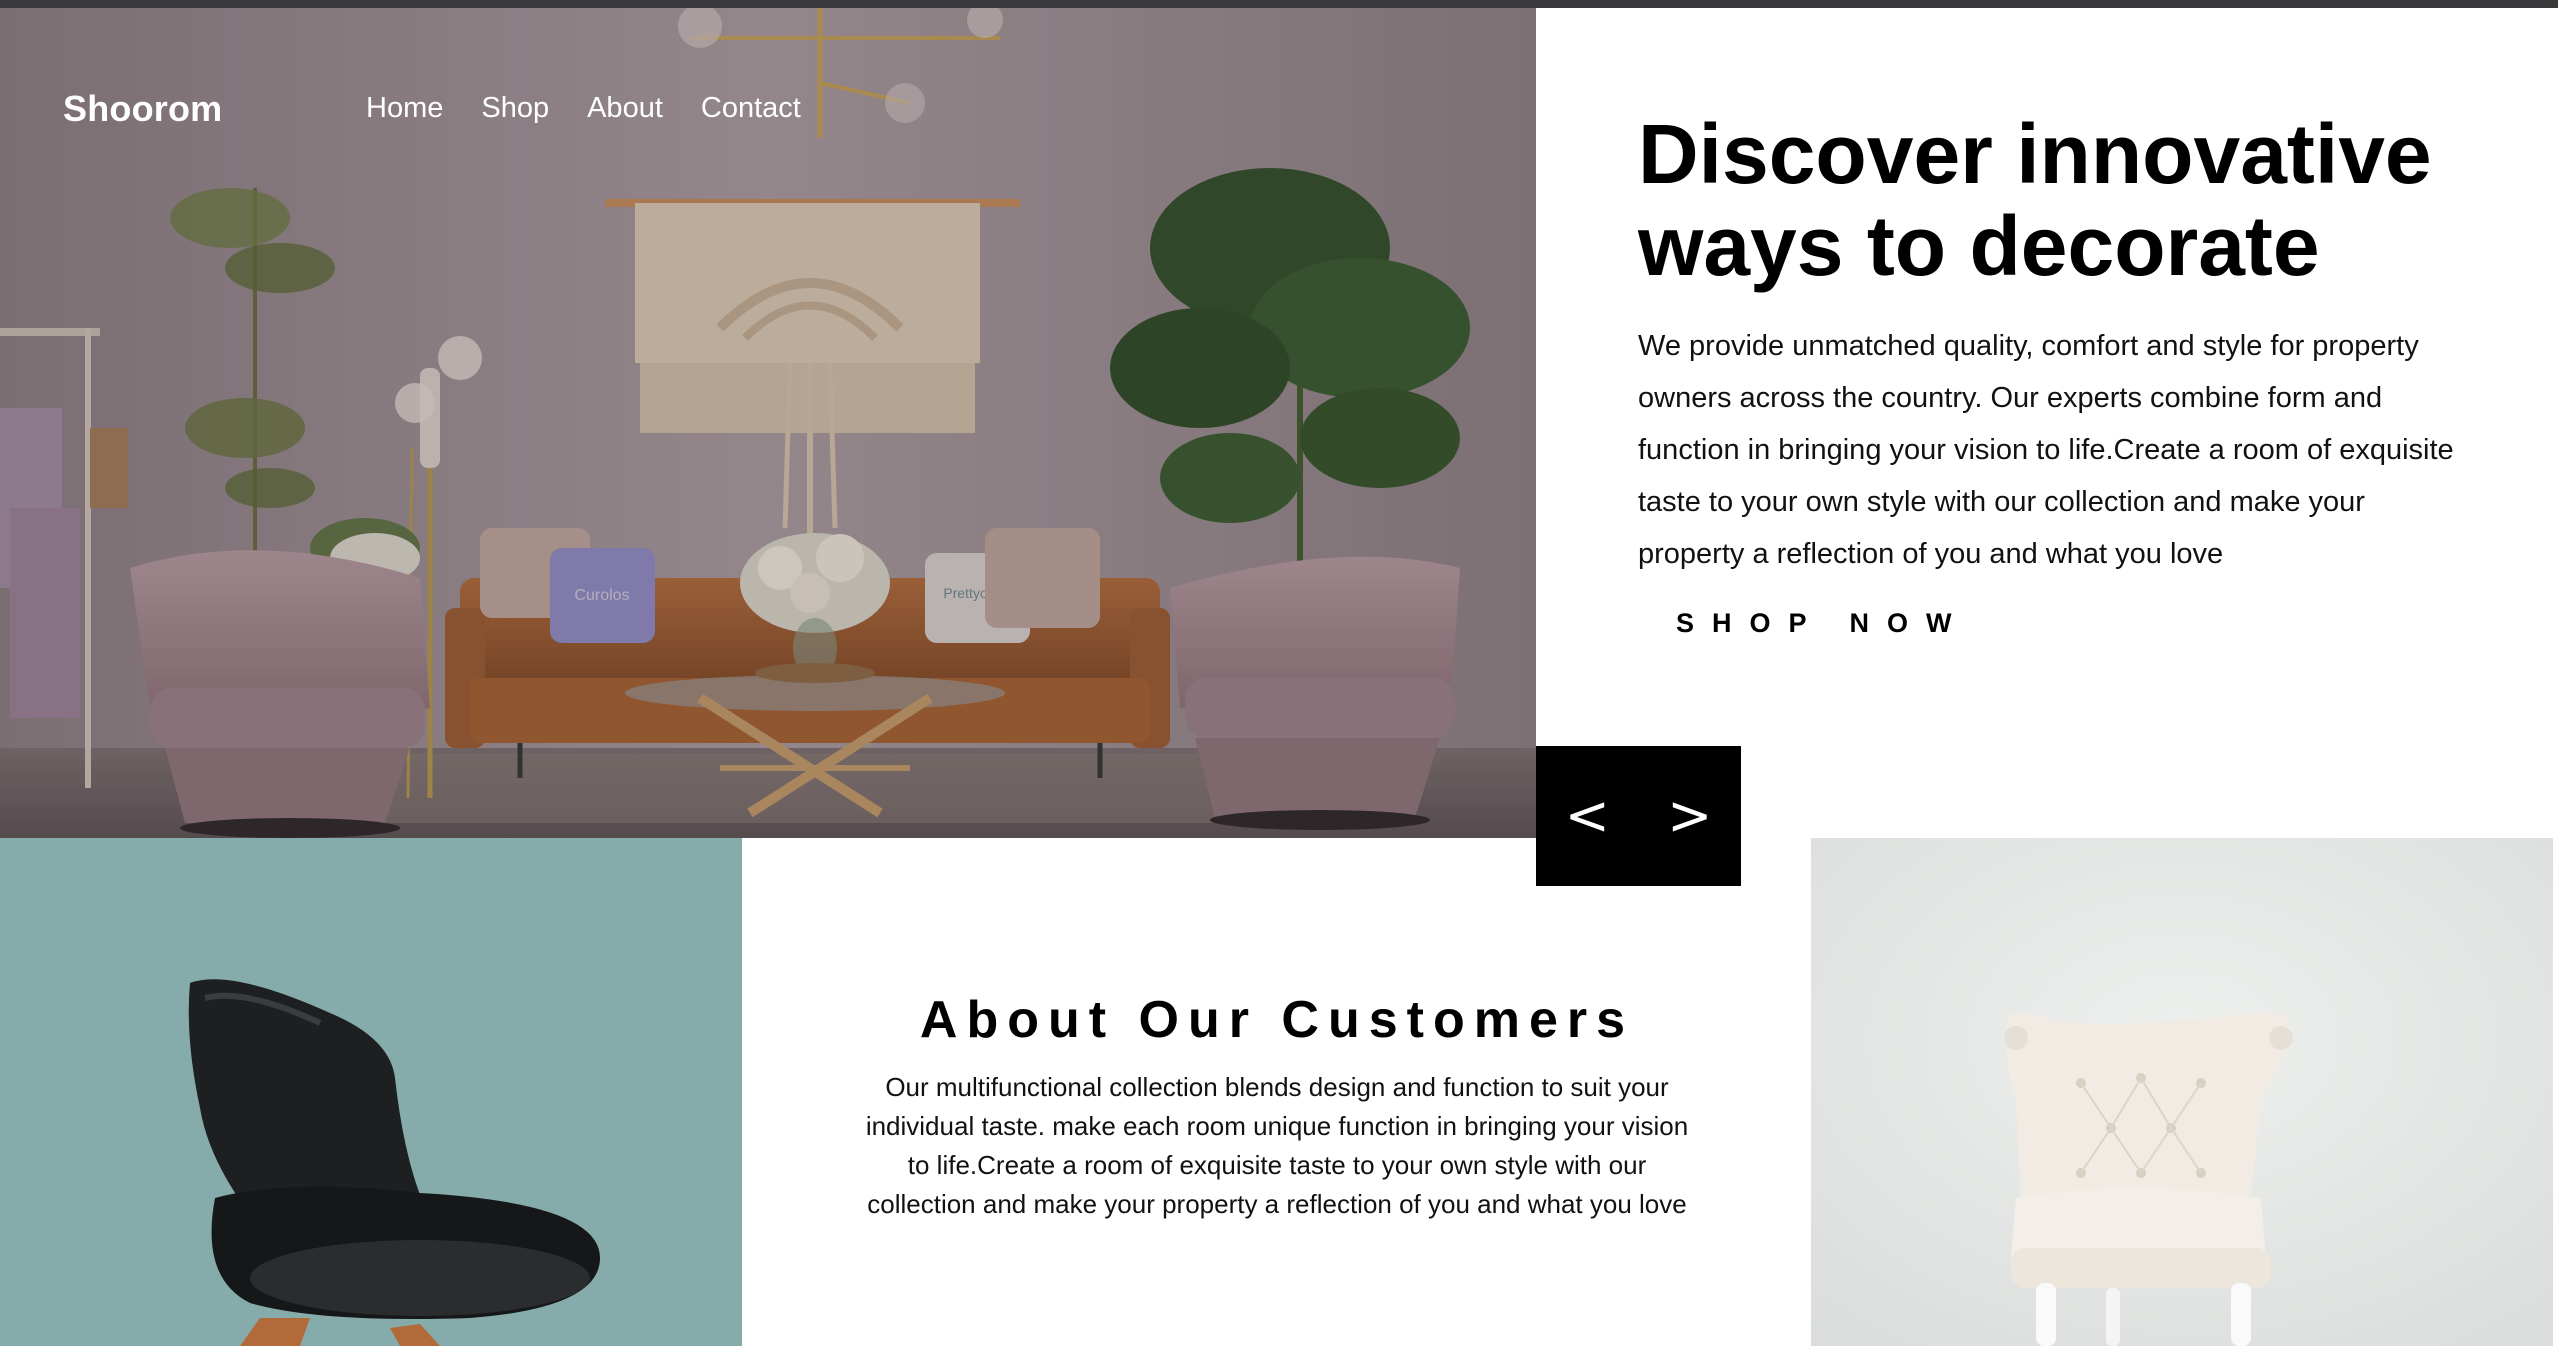 The image size is (2558, 1346). What do you see at coordinates (142, 109) in the screenshot?
I see `brand-logo: Shoorom` at bounding box center [142, 109].